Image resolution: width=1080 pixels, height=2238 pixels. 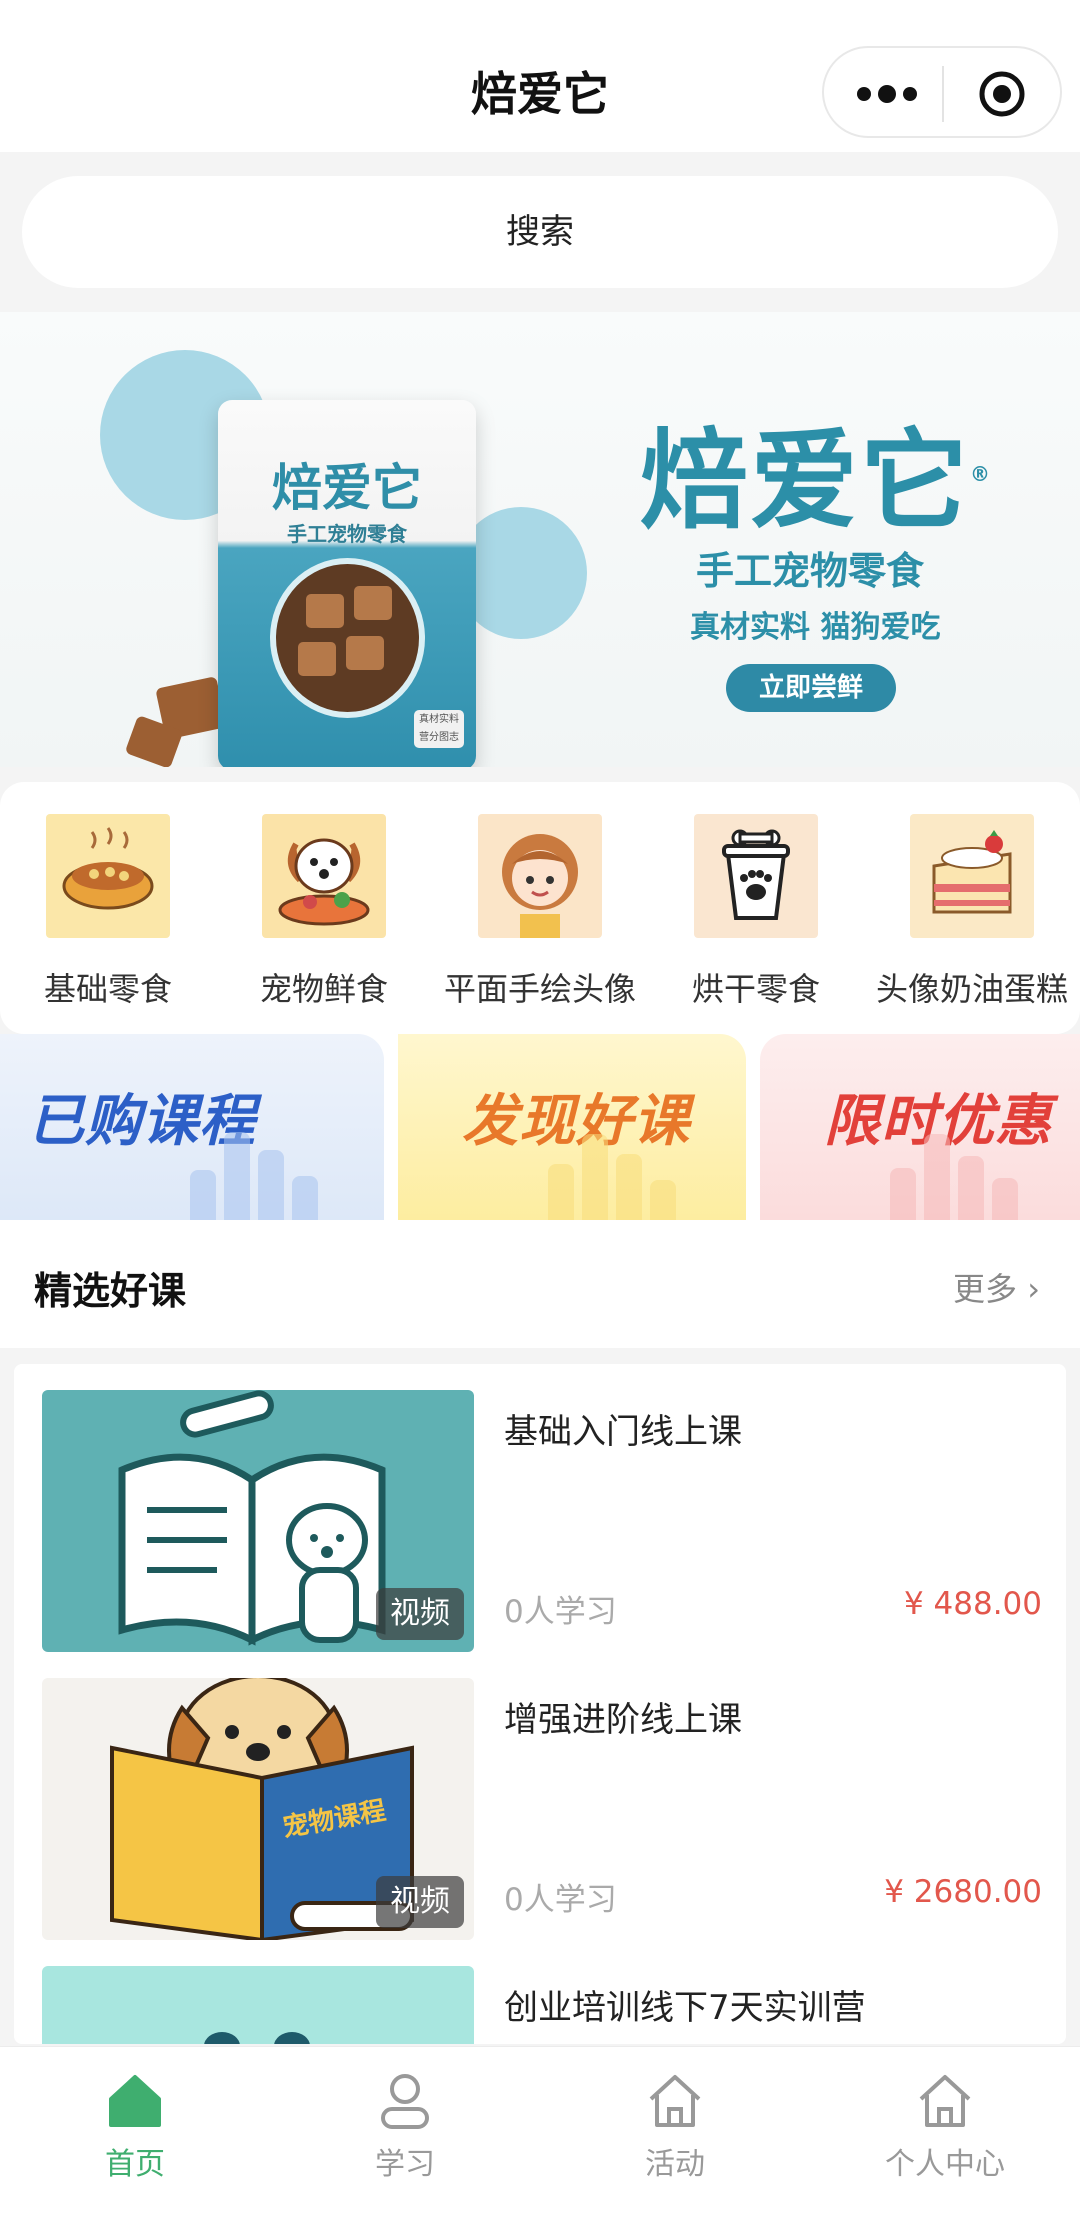 I want to click on search-area: 搜索, so click(x=540, y=232).